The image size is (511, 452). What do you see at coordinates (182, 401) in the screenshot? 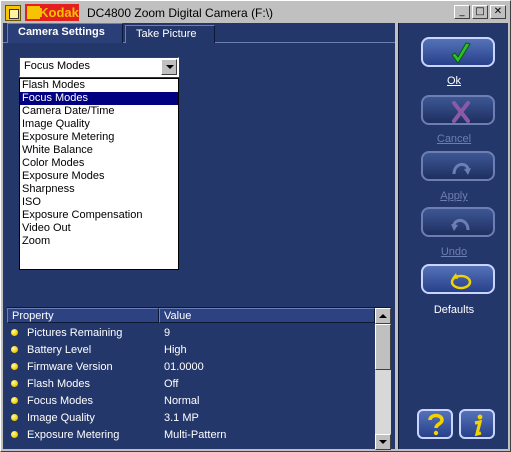
I see `property-value: Normal` at bounding box center [182, 401].